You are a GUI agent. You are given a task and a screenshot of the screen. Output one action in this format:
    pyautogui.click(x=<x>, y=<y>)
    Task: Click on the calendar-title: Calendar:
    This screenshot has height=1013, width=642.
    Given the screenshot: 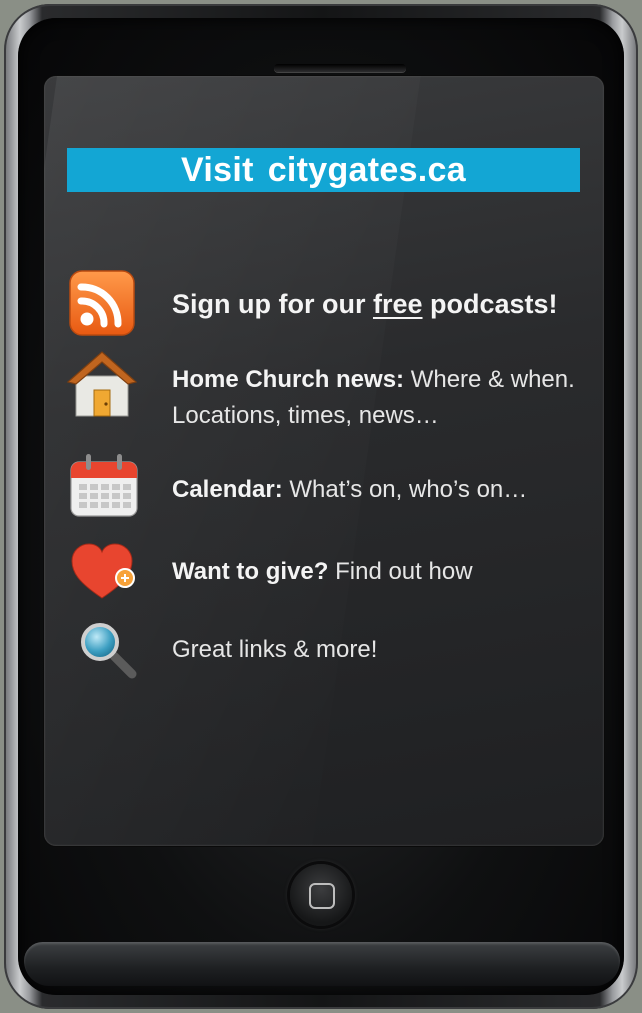 What is the action you would take?
    pyautogui.click(x=227, y=489)
    